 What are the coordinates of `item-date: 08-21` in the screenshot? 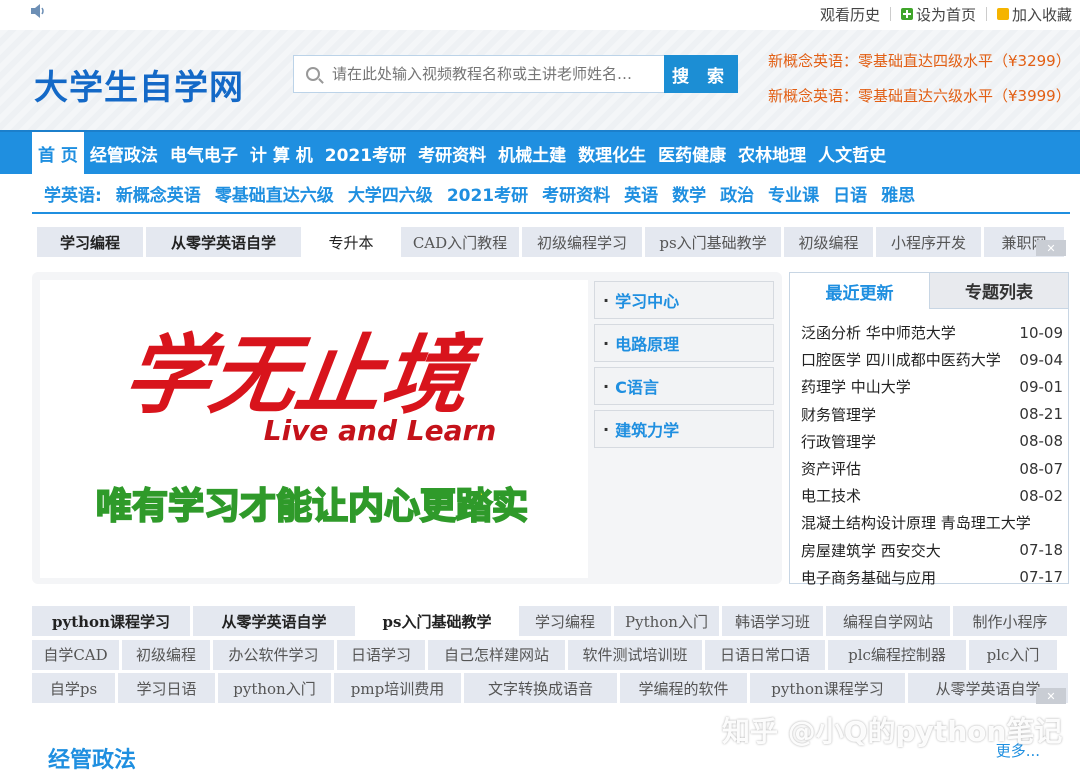 It's located at (1041, 414).